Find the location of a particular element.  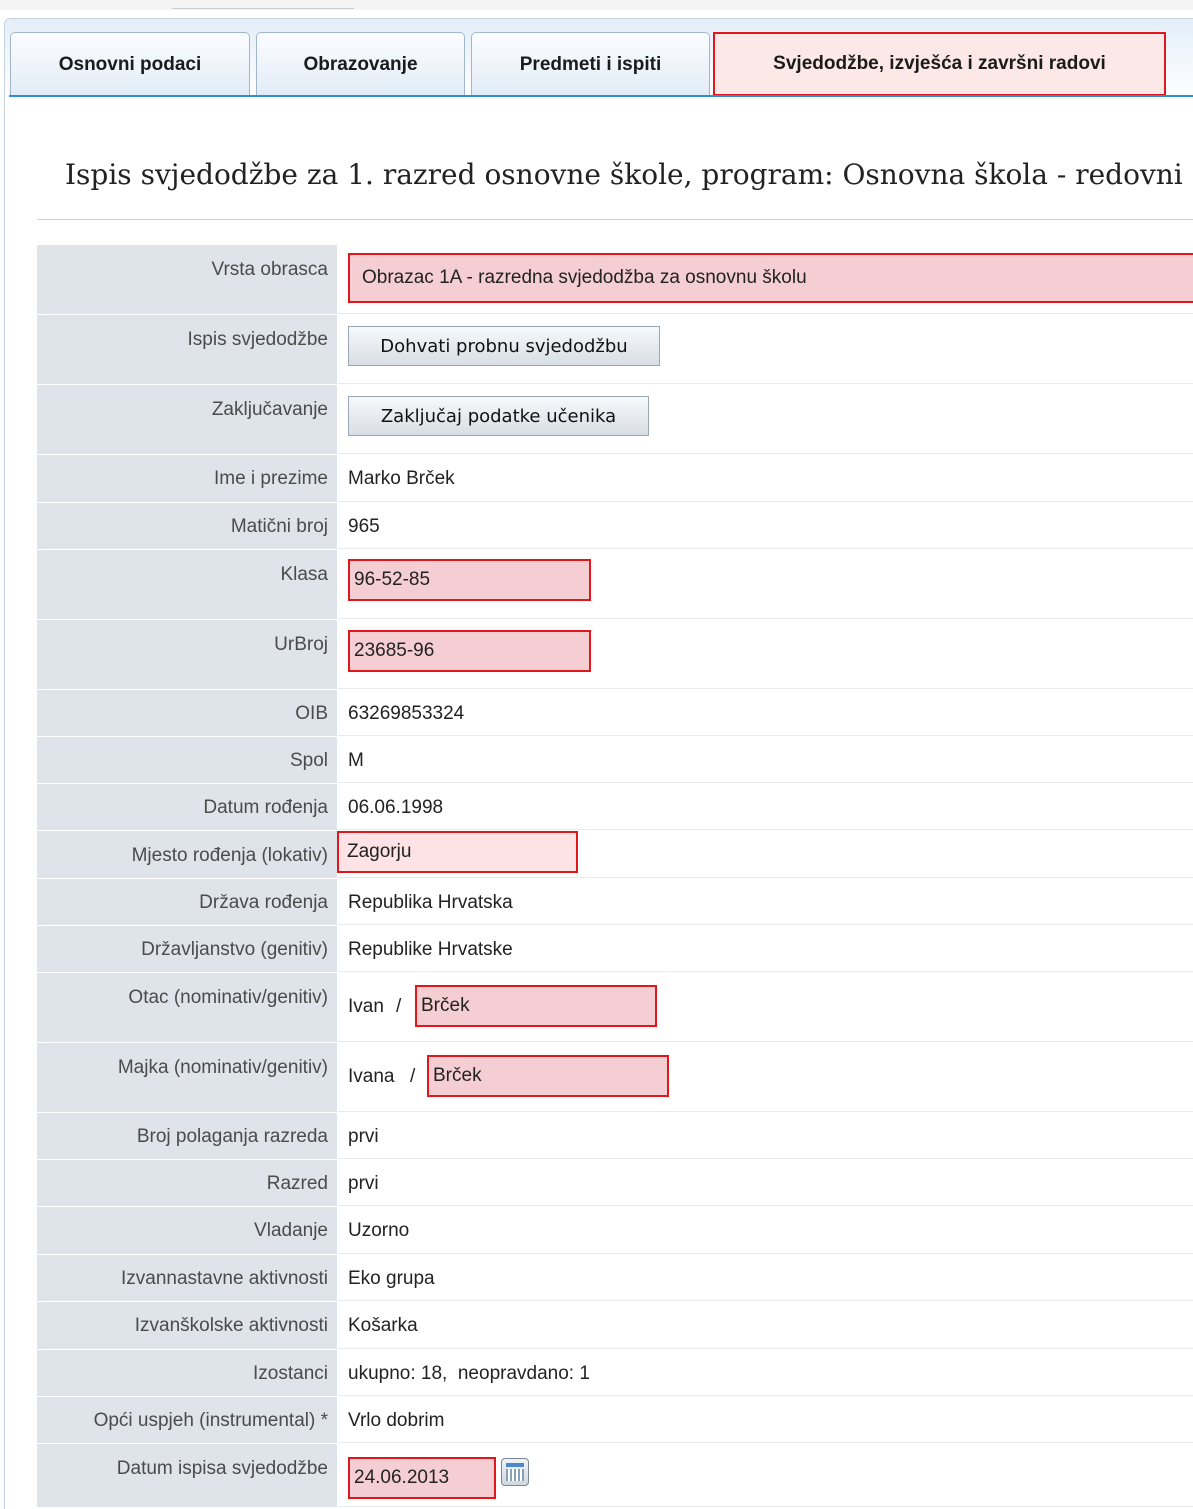

label-razred: Razred is located at coordinates (187, 1183).